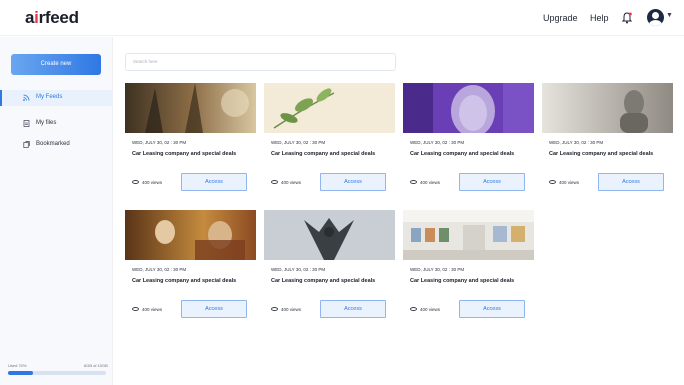  I want to click on storage-progress-bar, so click(57, 373).